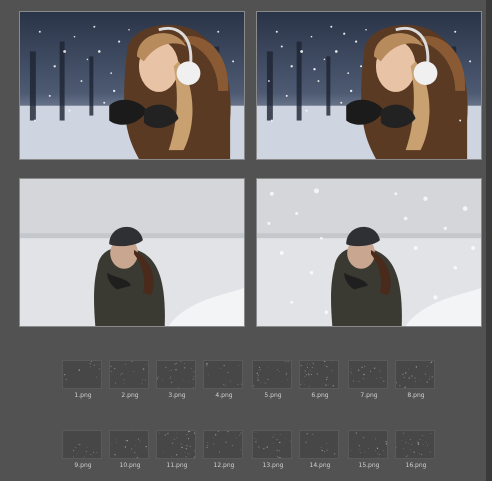  I want to click on file-thumbnail: 13.png, so click(274, 453).